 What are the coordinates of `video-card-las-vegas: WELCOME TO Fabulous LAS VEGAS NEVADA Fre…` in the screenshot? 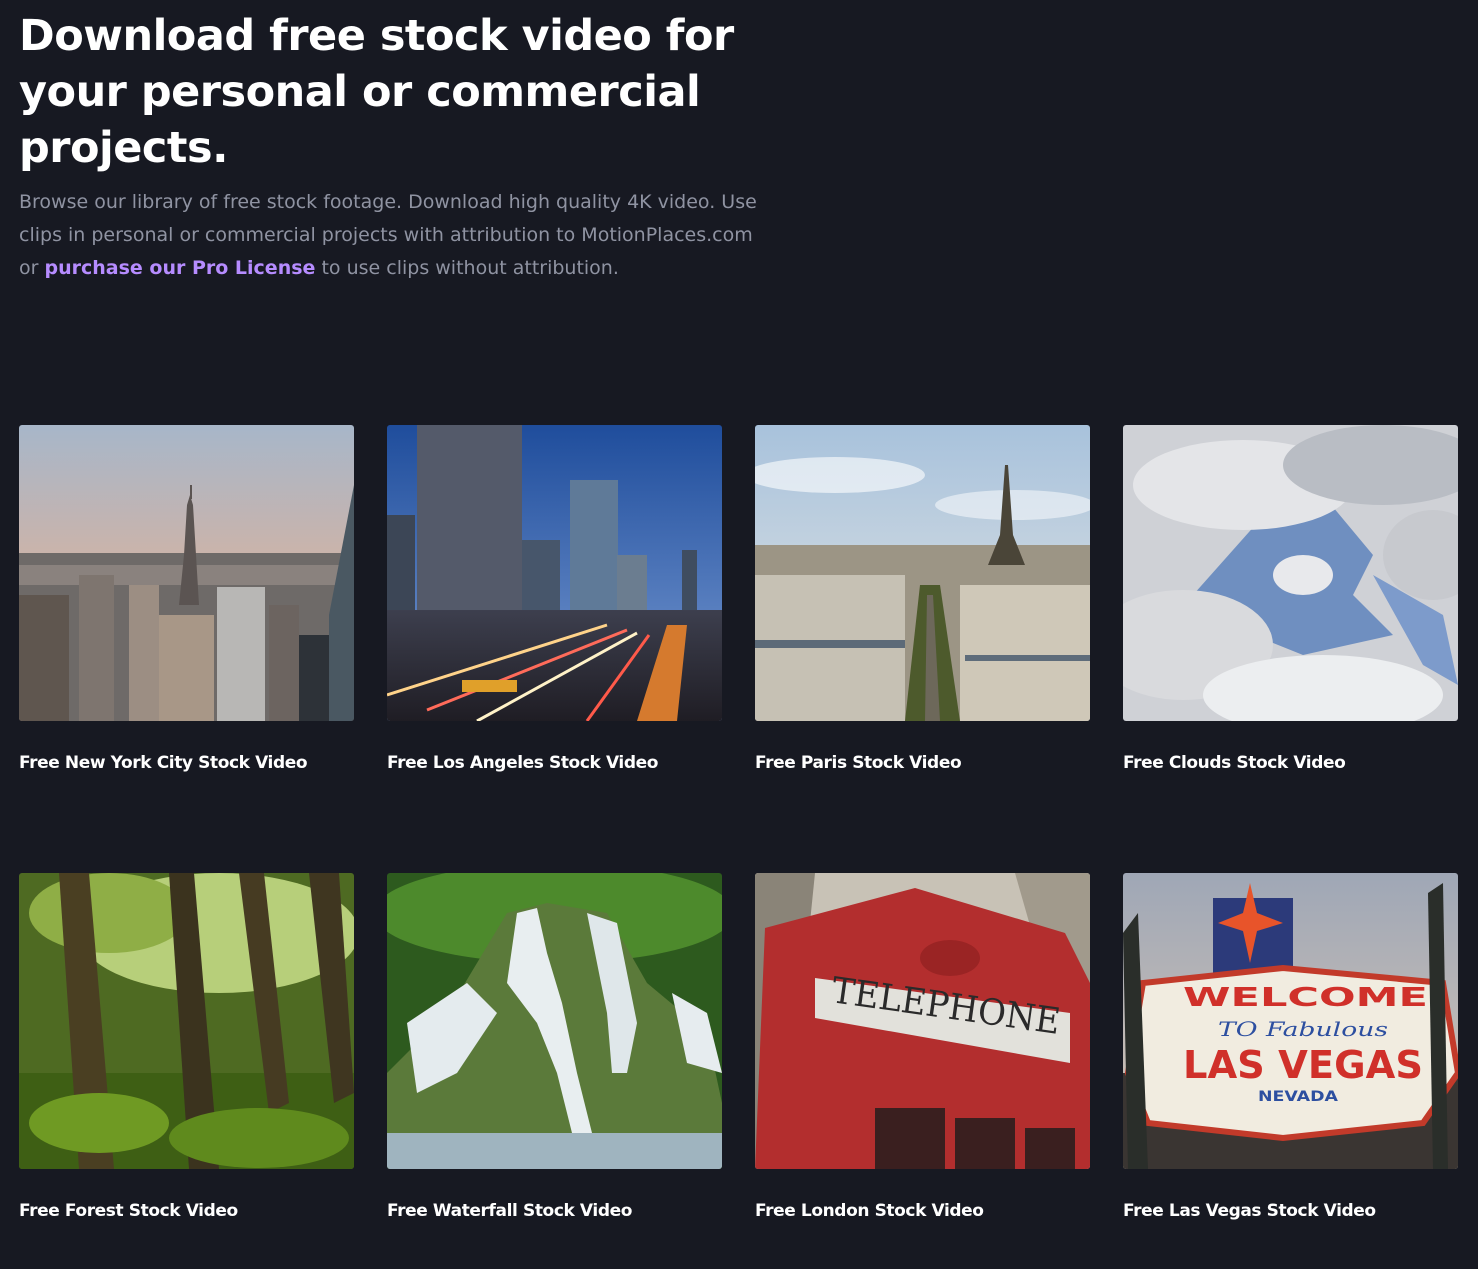 It's located at (1290, 1047).